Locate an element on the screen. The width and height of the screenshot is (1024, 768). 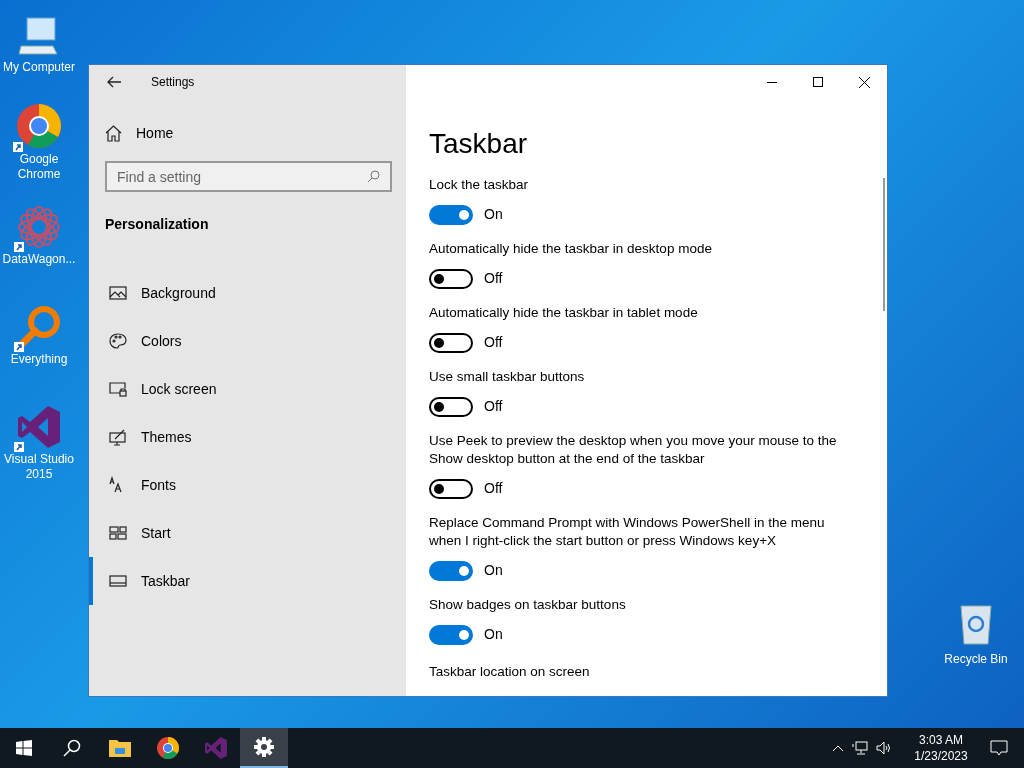
desktop-shortcut: My Computer is located at coordinates (39, 54).